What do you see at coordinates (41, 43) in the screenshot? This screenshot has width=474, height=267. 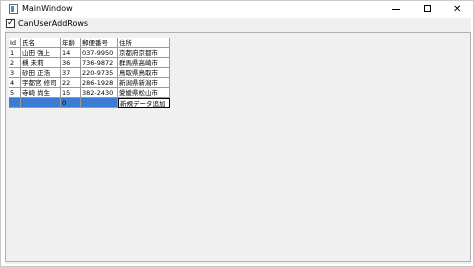 I see `column-header-name: 氏名` at bounding box center [41, 43].